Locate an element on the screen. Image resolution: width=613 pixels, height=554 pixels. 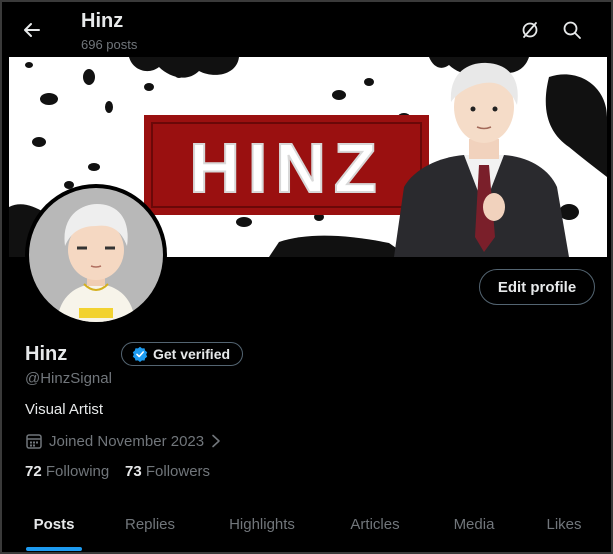
profile-name: Hinz is located at coordinates (46, 354).